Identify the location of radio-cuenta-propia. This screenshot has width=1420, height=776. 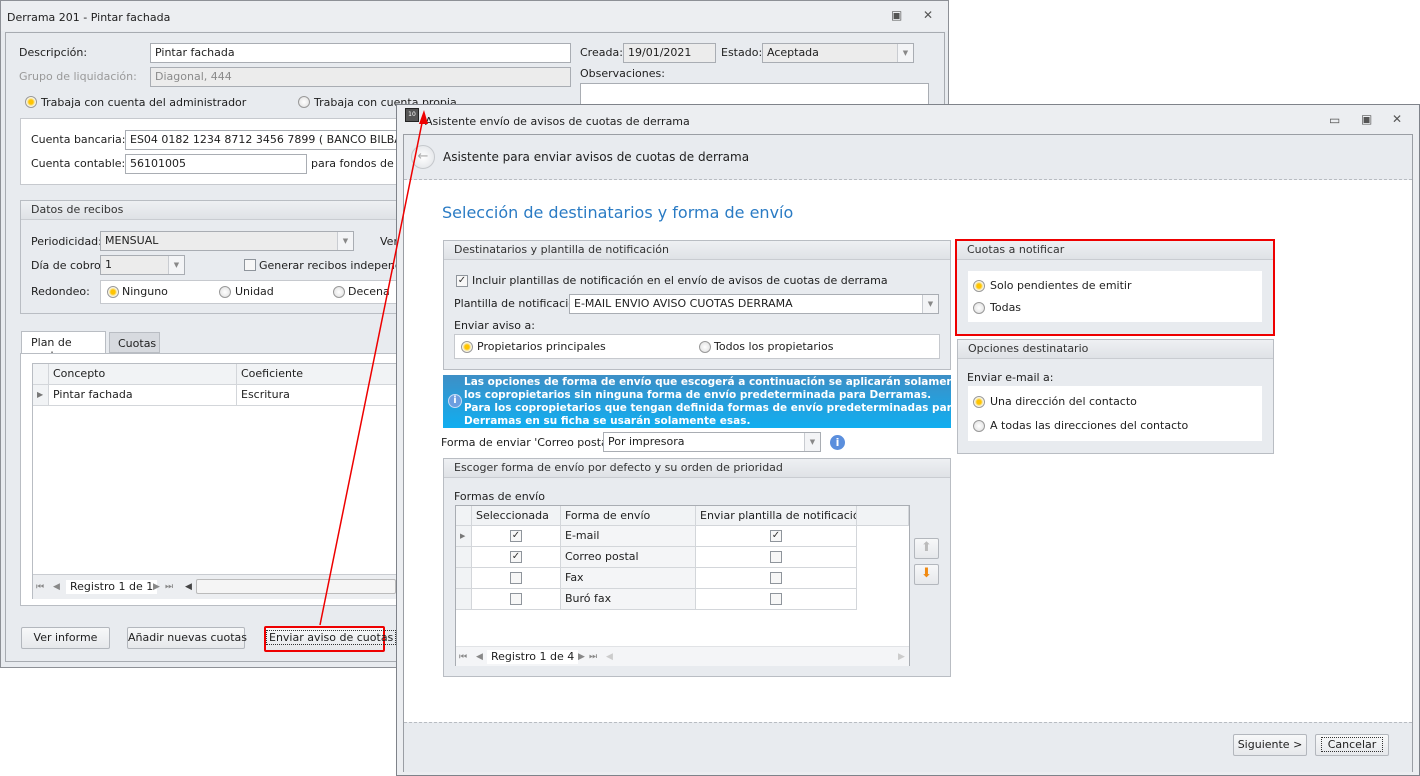
(304, 102).